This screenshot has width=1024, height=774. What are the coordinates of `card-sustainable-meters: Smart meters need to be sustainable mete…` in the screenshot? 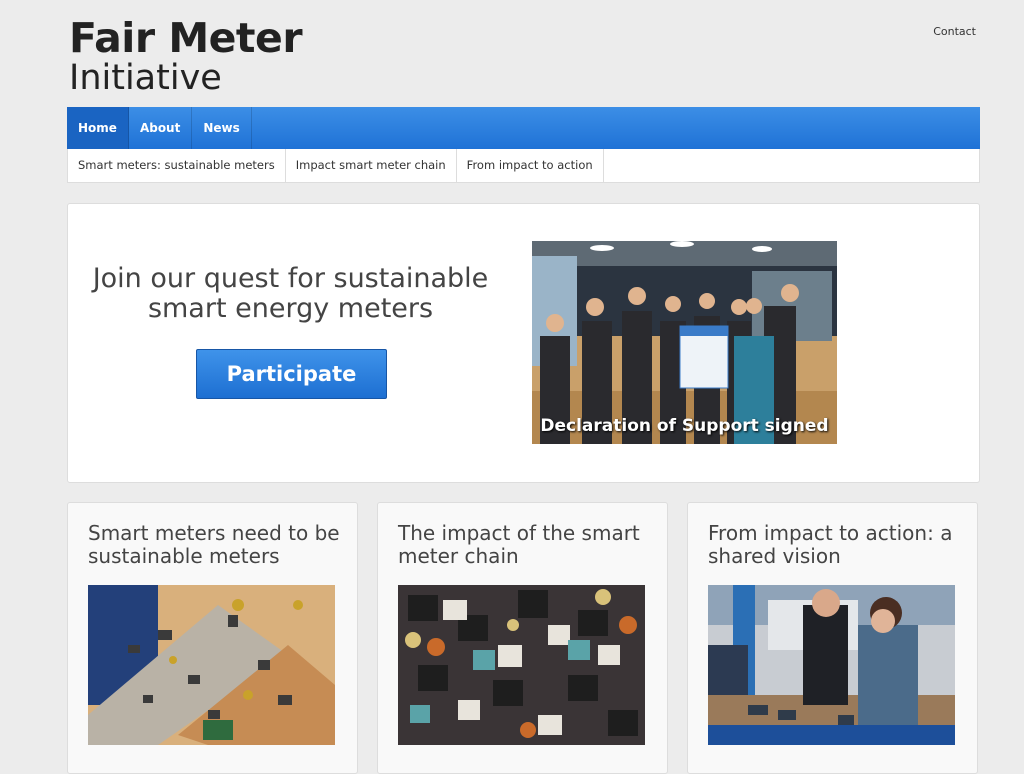 It's located at (212, 638).